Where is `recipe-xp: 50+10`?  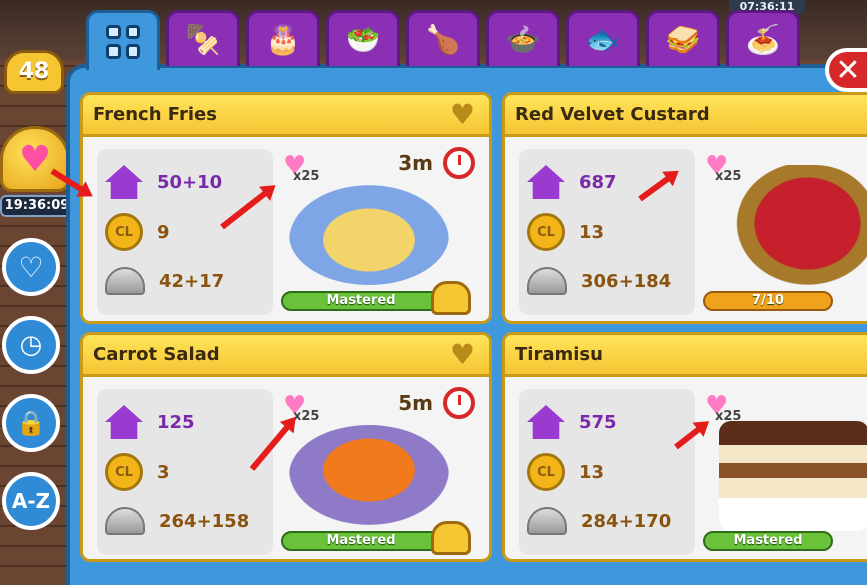
recipe-xp: 50+10 is located at coordinates (190, 182).